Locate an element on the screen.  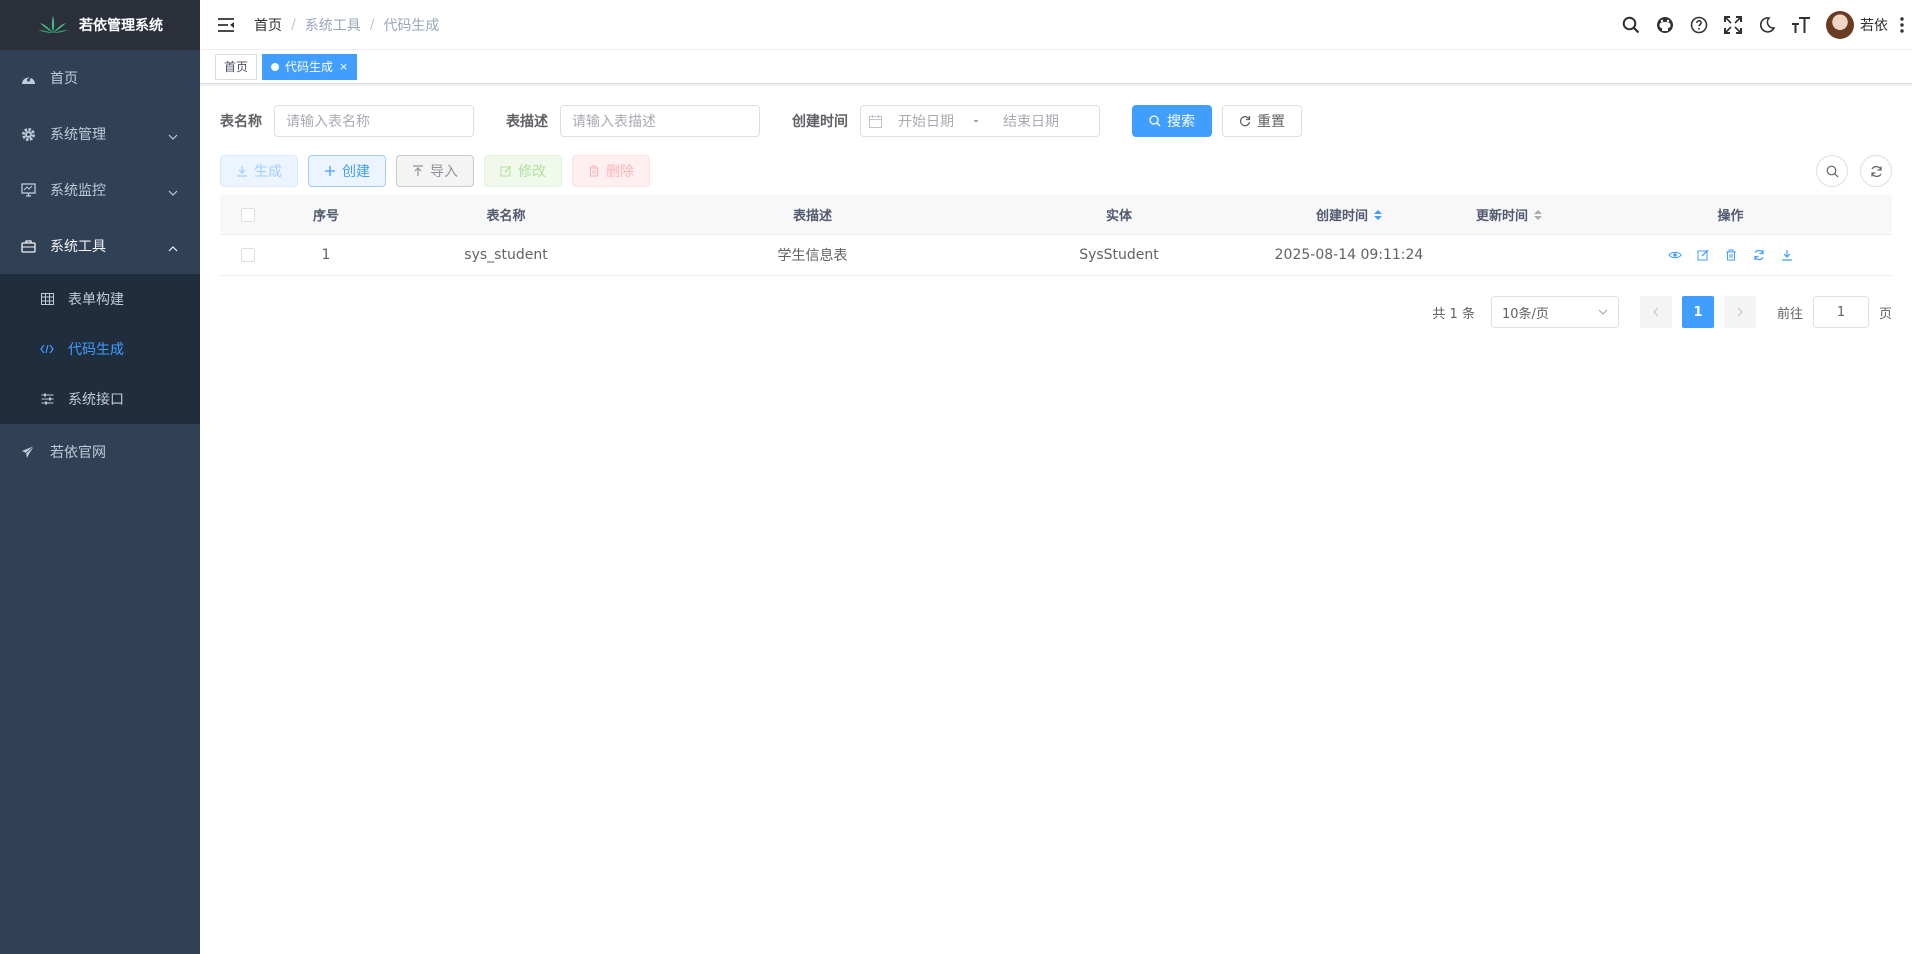
sidebar-item-api: 系统接口 is located at coordinates (100, 399).